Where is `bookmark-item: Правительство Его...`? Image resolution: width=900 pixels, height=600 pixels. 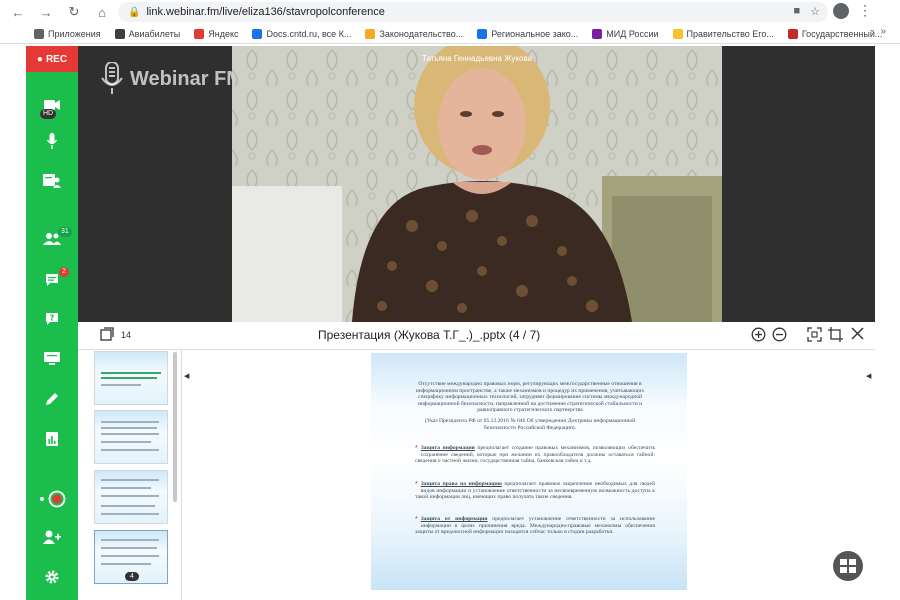
bookmark-item: Правительство Его... is located at coordinates (723, 33).